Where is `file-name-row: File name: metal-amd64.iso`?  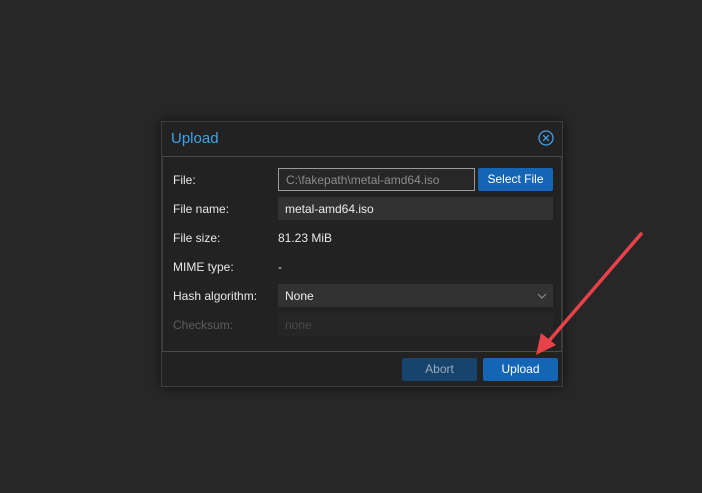
file-name-row: File name: metal-amd64.iso is located at coordinates (362, 209).